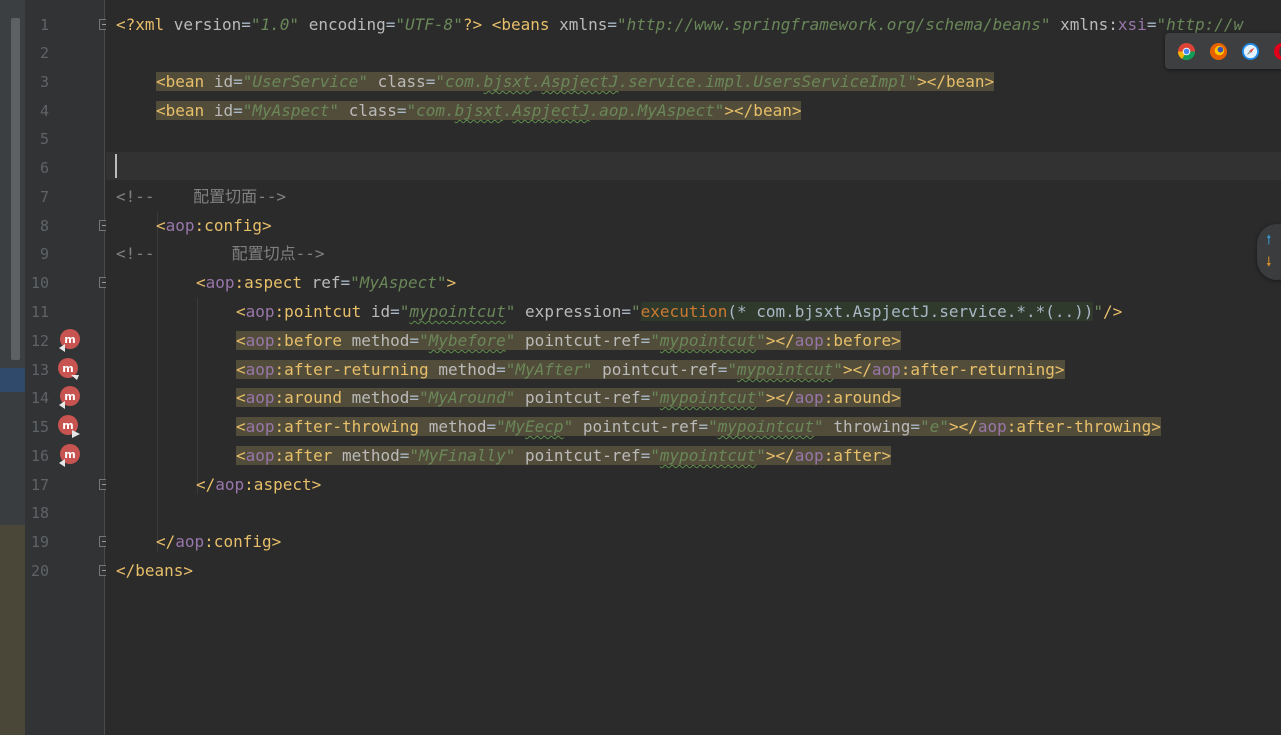  What do you see at coordinates (44, 197) in the screenshot?
I see `line-number: 7` at bounding box center [44, 197].